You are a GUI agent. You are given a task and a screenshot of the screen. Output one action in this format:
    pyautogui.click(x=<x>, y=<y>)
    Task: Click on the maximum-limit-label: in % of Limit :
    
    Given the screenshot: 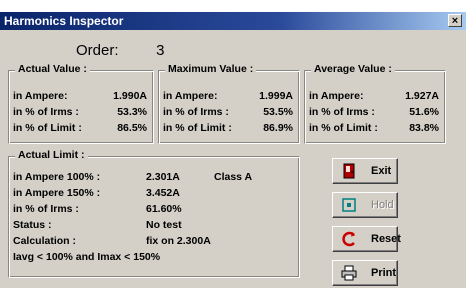 What is the action you would take?
    pyautogui.click(x=197, y=128)
    